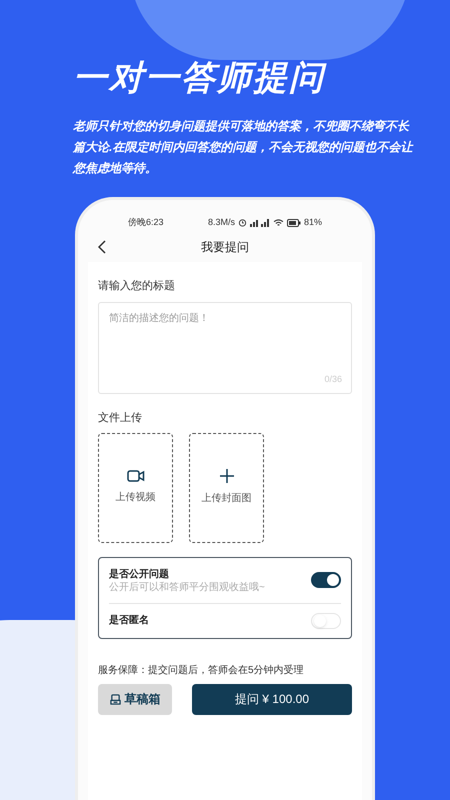 This screenshot has width=450, height=800. I want to click on inbox-icon, so click(115, 699).